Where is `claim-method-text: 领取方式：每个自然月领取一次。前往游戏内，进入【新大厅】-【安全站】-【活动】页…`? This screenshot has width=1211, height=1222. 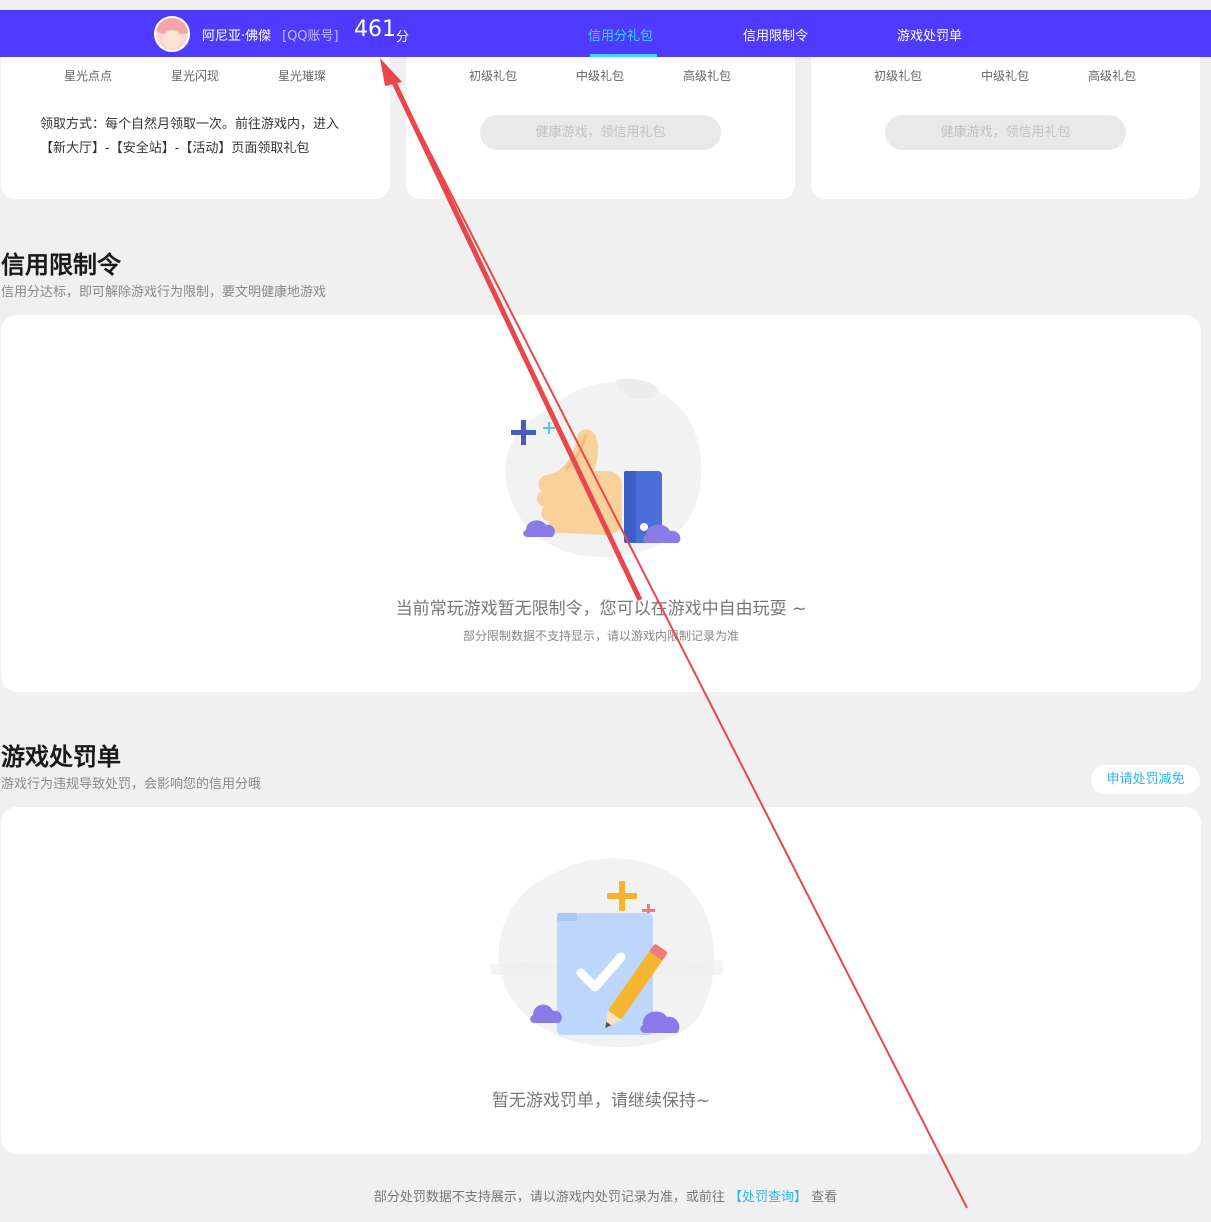
claim-method-text: 领取方式：每个自然月领取一次。前往游戏内，进入【新大厅】-【安全站】-【活动】页… is located at coordinates (190, 136).